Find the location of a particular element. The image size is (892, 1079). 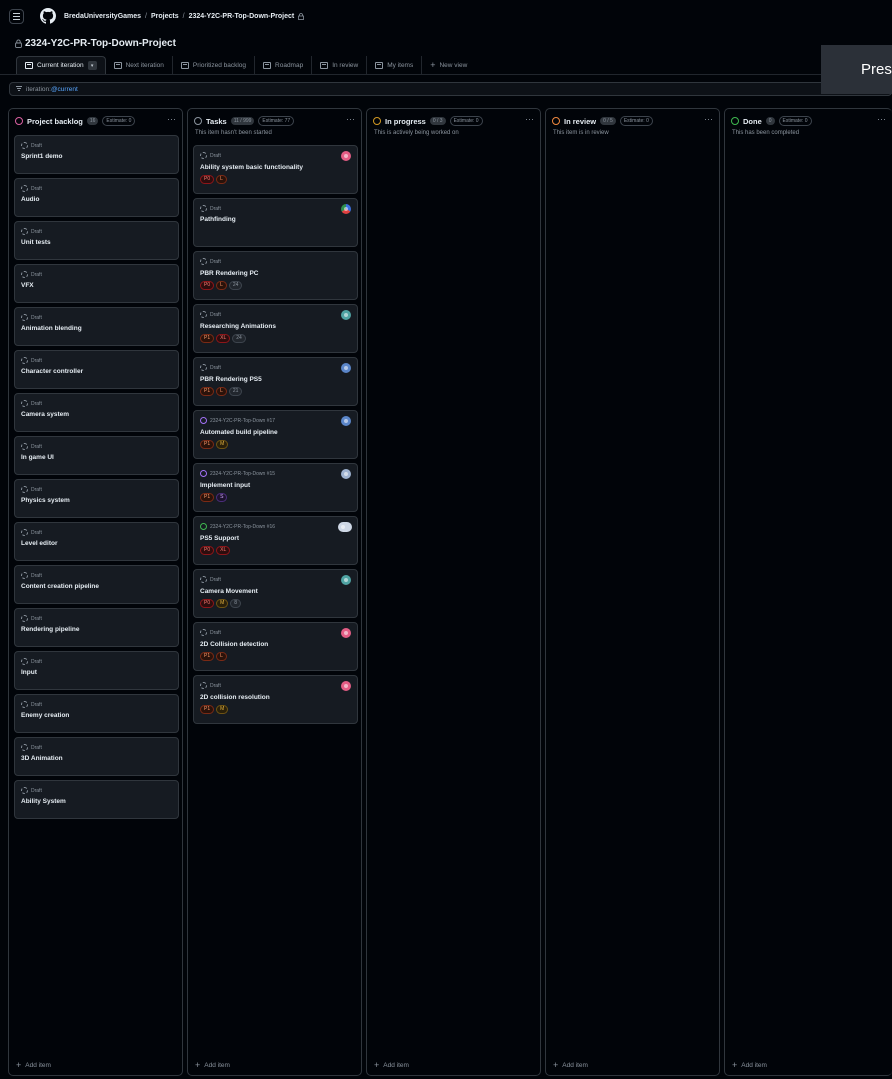

card: Draft Animation blending is located at coordinates (96, 326).